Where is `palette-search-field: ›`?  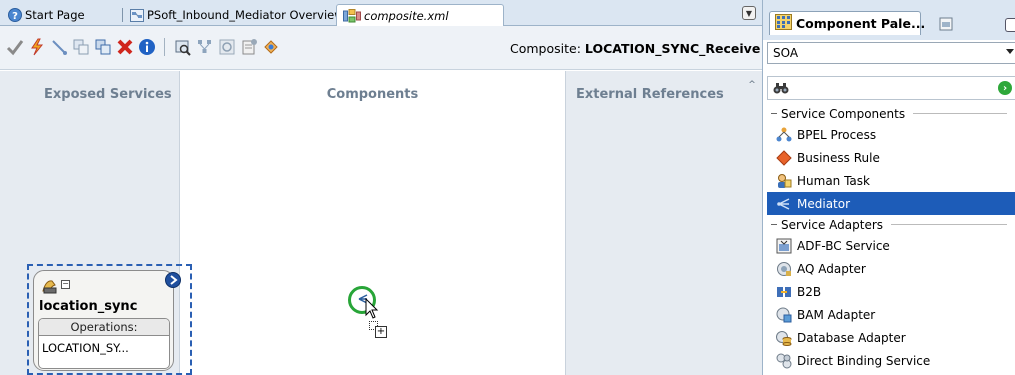
palette-search-field: › is located at coordinates (891, 88).